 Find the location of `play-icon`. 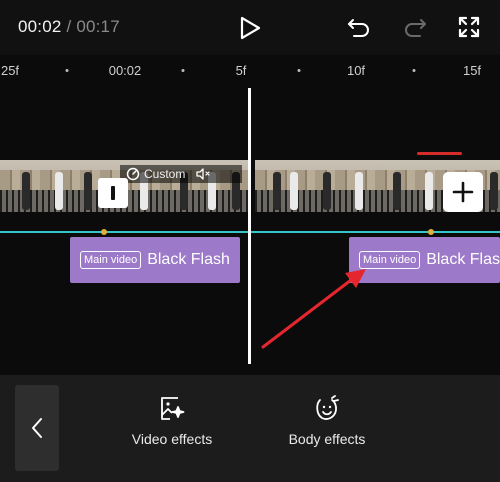

play-icon is located at coordinates (250, 28).